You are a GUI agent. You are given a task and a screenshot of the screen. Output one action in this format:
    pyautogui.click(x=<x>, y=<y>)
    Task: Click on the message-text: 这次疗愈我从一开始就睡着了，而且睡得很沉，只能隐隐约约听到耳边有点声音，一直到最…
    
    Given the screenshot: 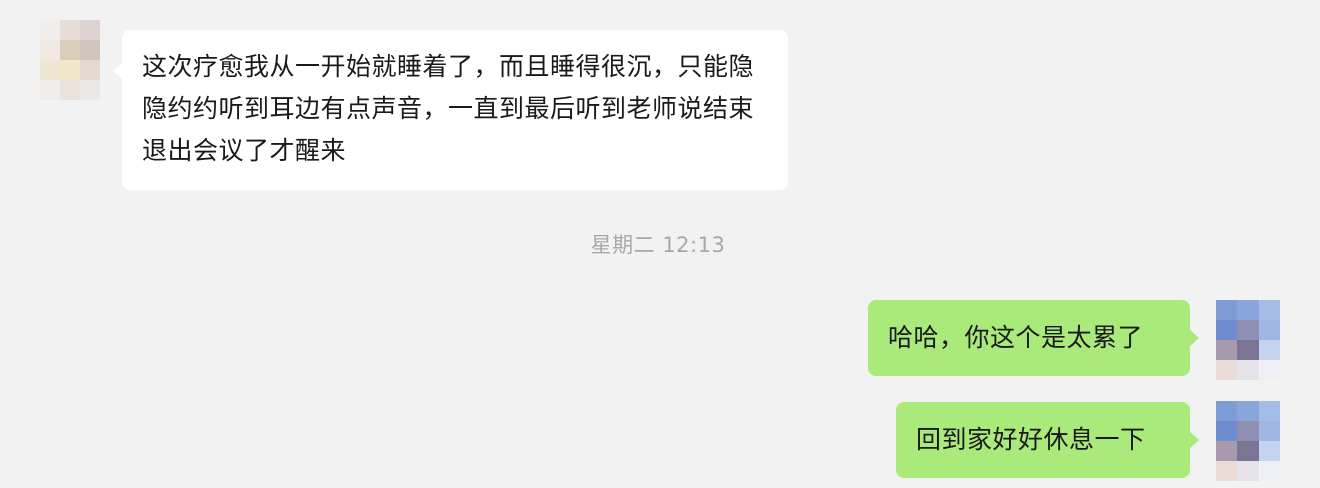 What is the action you would take?
    pyautogui.click(x=448, y=108)
    